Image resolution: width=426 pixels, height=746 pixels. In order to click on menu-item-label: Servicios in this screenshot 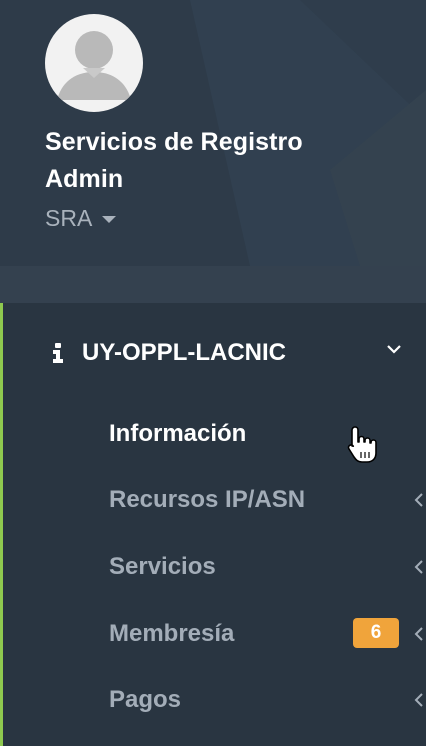, I will do `click(162, 566)`.